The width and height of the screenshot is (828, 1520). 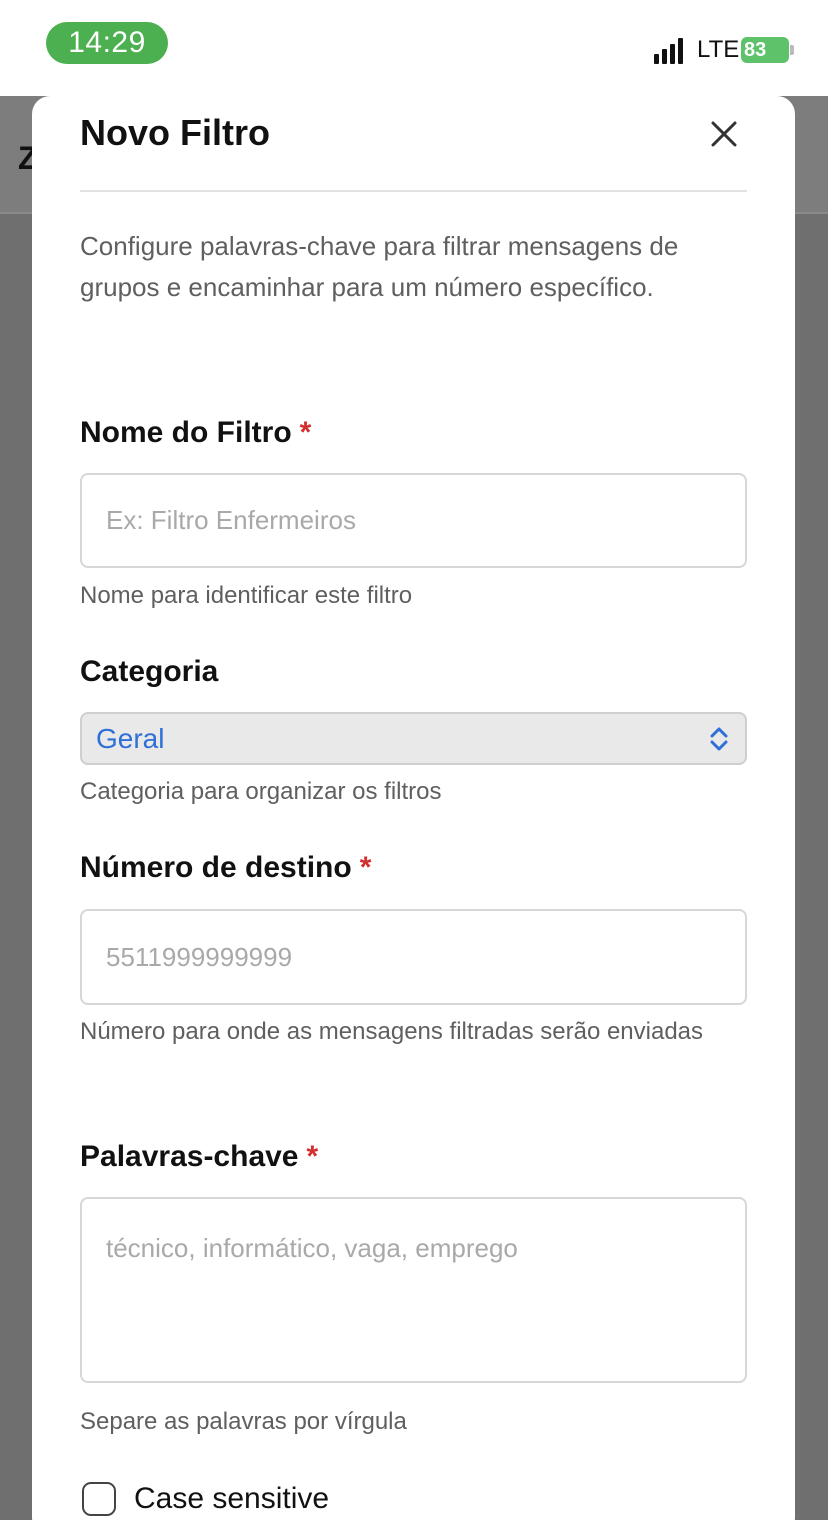 What do you see at coordinates (413, 738) in the screenshot?
I see `category-select: Geral` at bounding box center [413, 738].